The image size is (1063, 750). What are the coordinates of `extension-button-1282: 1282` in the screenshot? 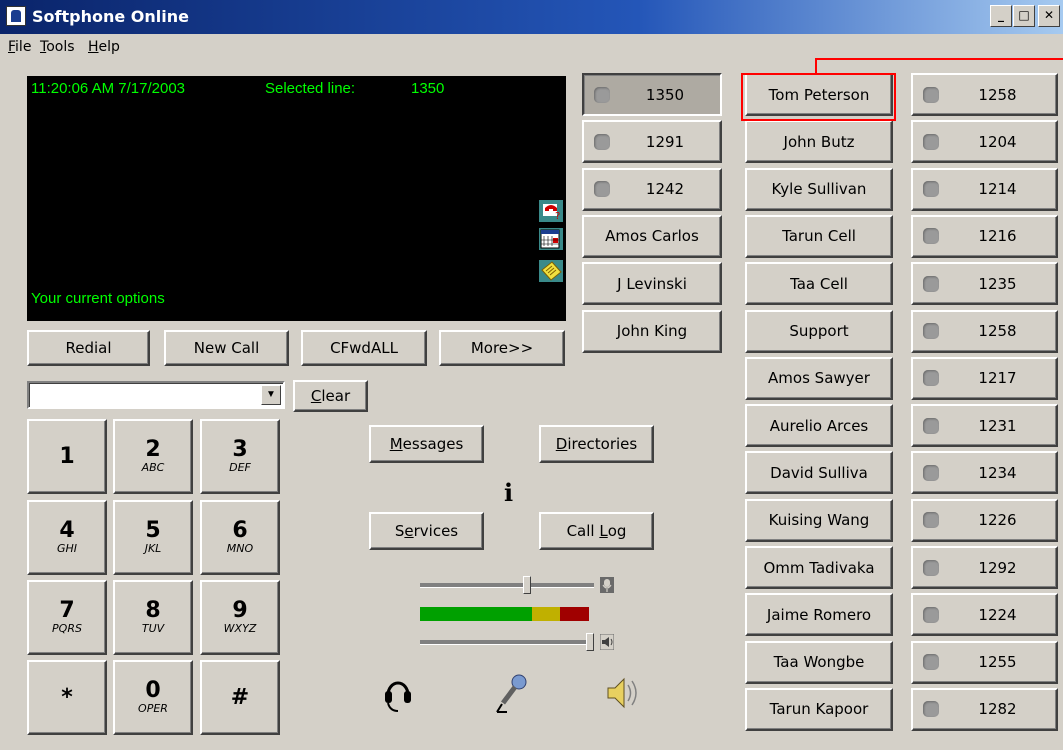 It's located at (984, 709).